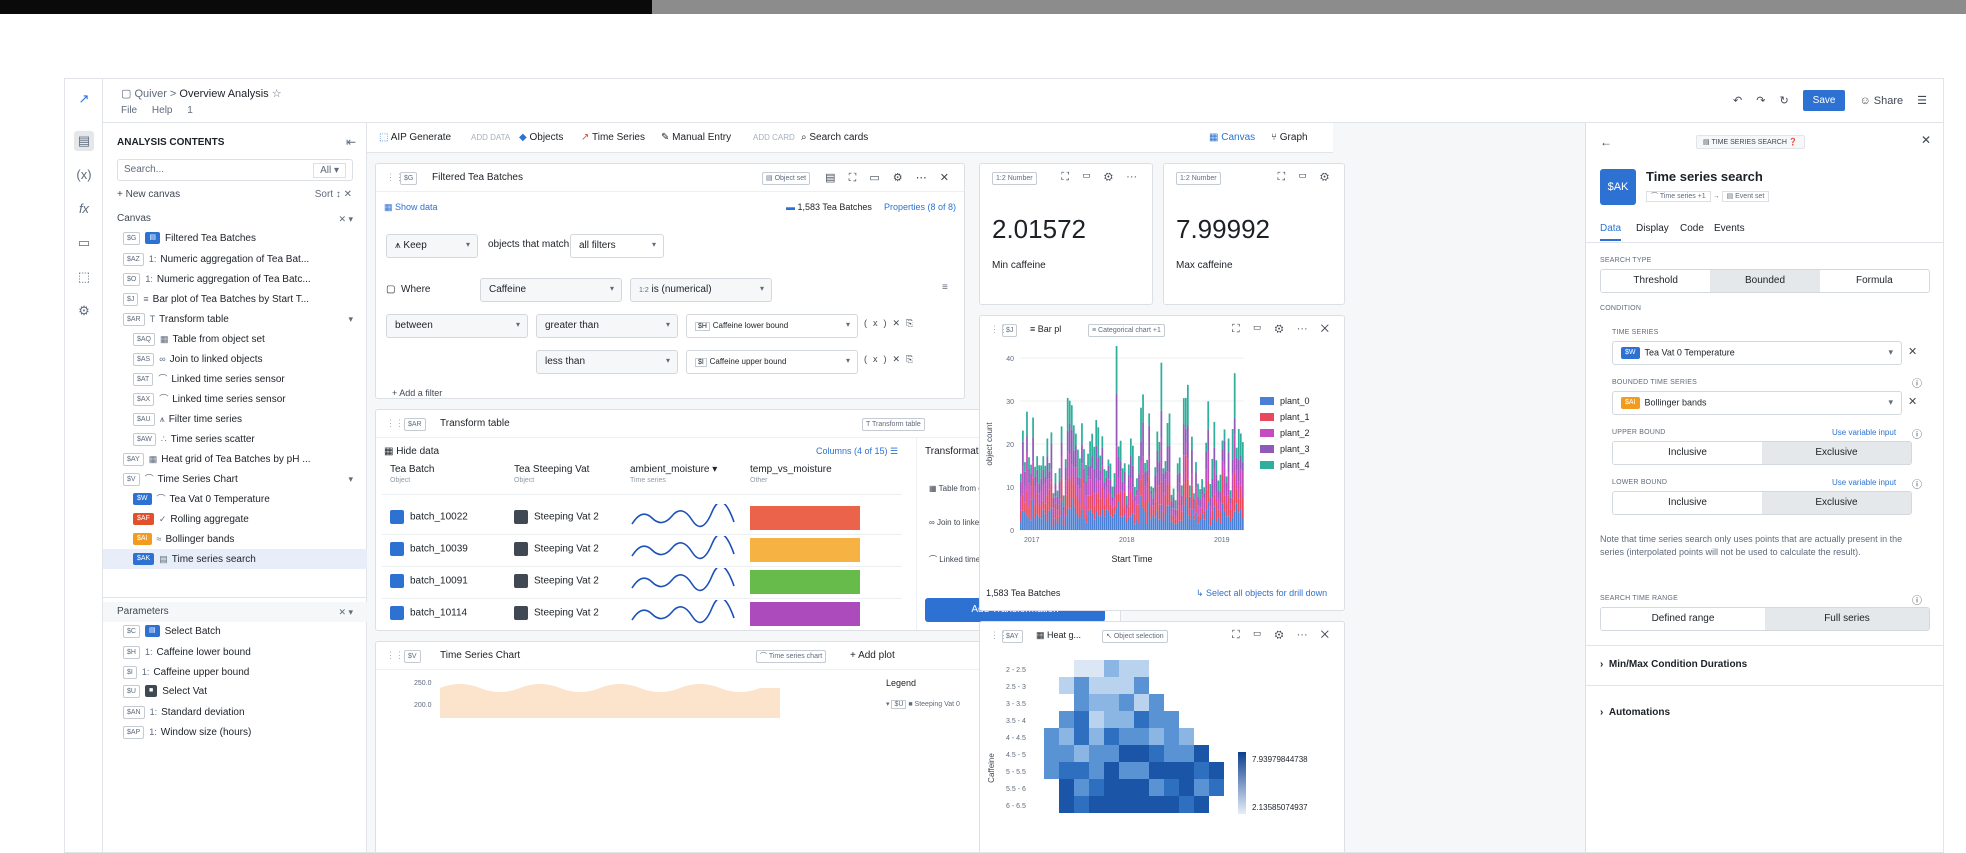 The height and width of the screenshot is (853, 1966). What do you see at coordinates (1045, 329) in the screenshot?
I see `card-title: ≡ Bar pl` at bounding box center [1045, 329].